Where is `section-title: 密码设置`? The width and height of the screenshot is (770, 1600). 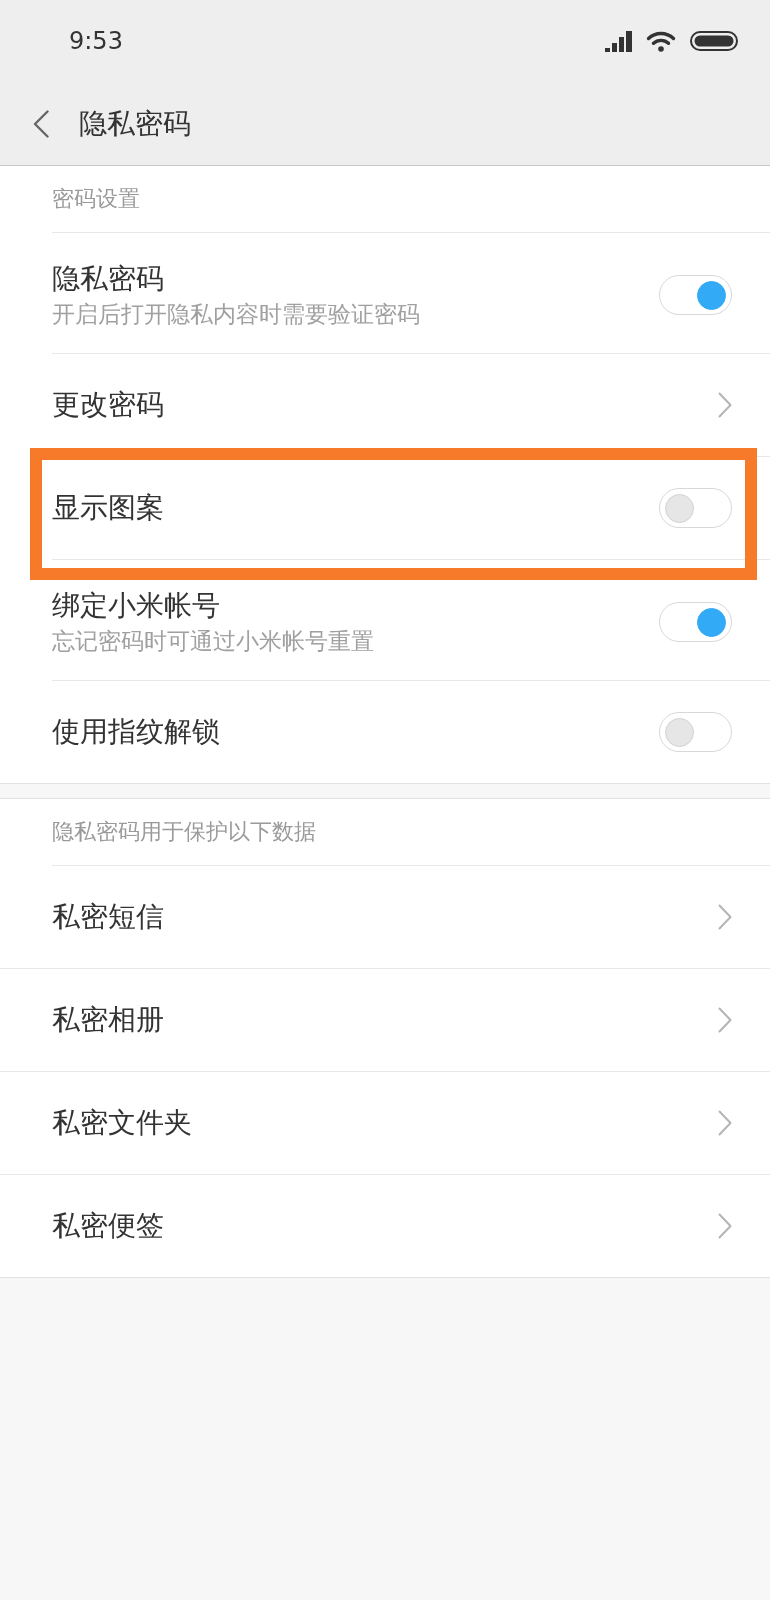 section-title: 密码设置 is located at coordinates (96, 199).